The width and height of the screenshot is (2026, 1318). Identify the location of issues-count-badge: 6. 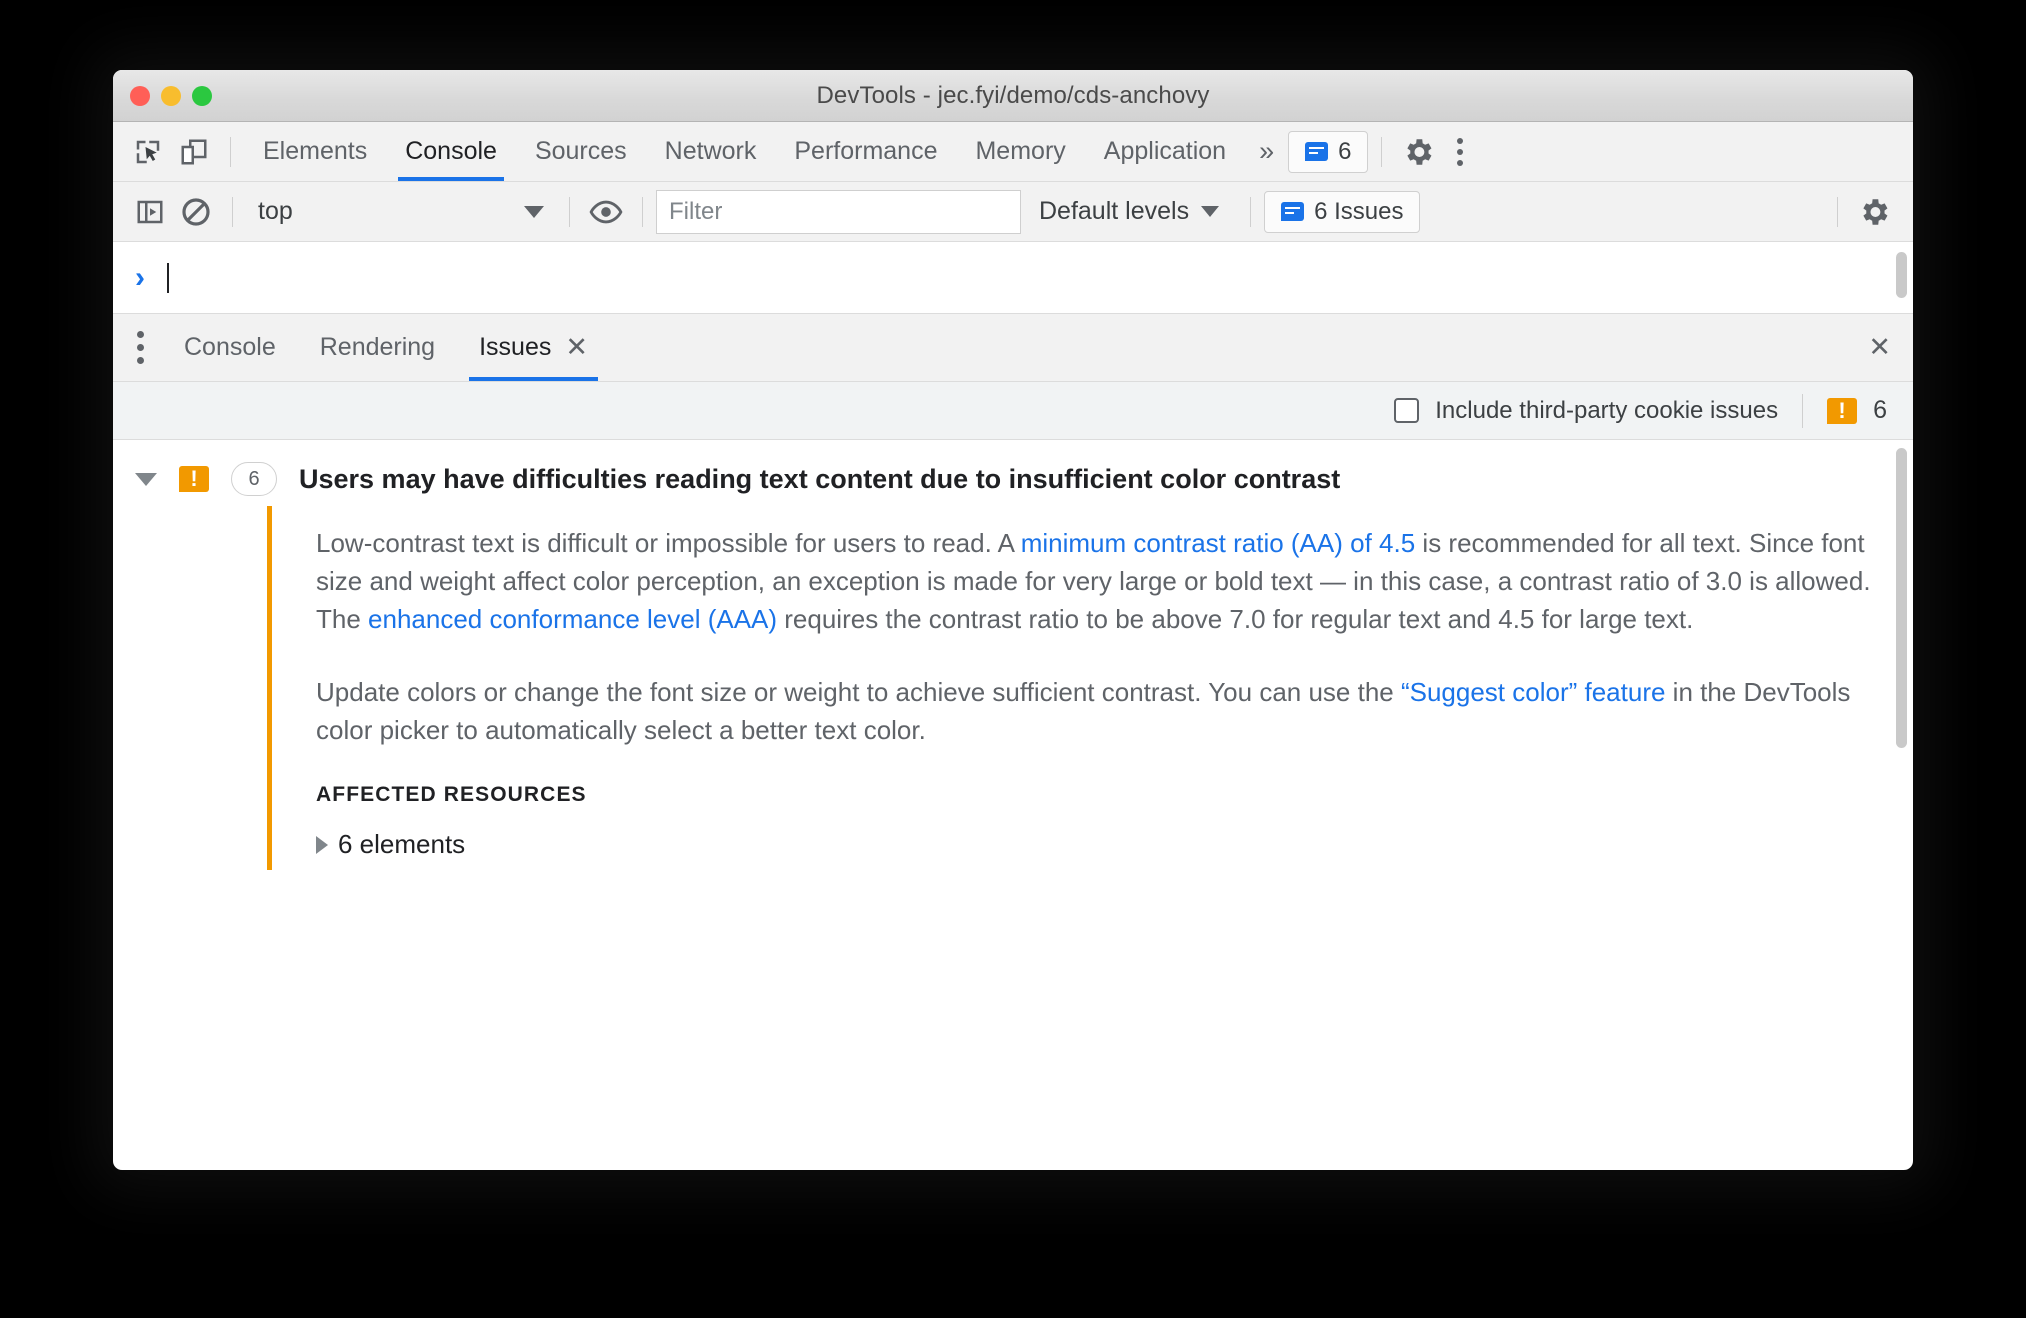
(1328, 151).